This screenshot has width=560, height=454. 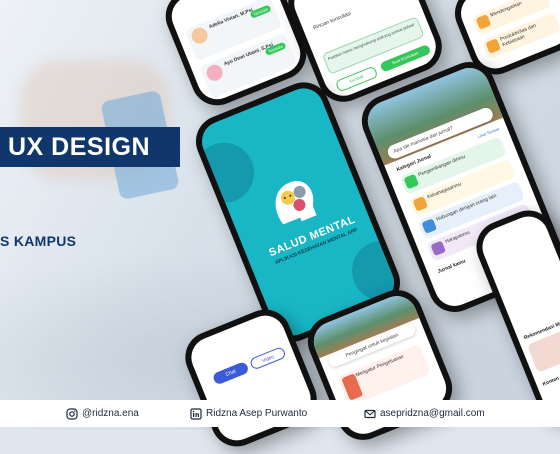 What do you see at coordinates (506, 9) in the screenshot?
I see `activity-label: Mendengarkan` at bounding box center [506, 9].